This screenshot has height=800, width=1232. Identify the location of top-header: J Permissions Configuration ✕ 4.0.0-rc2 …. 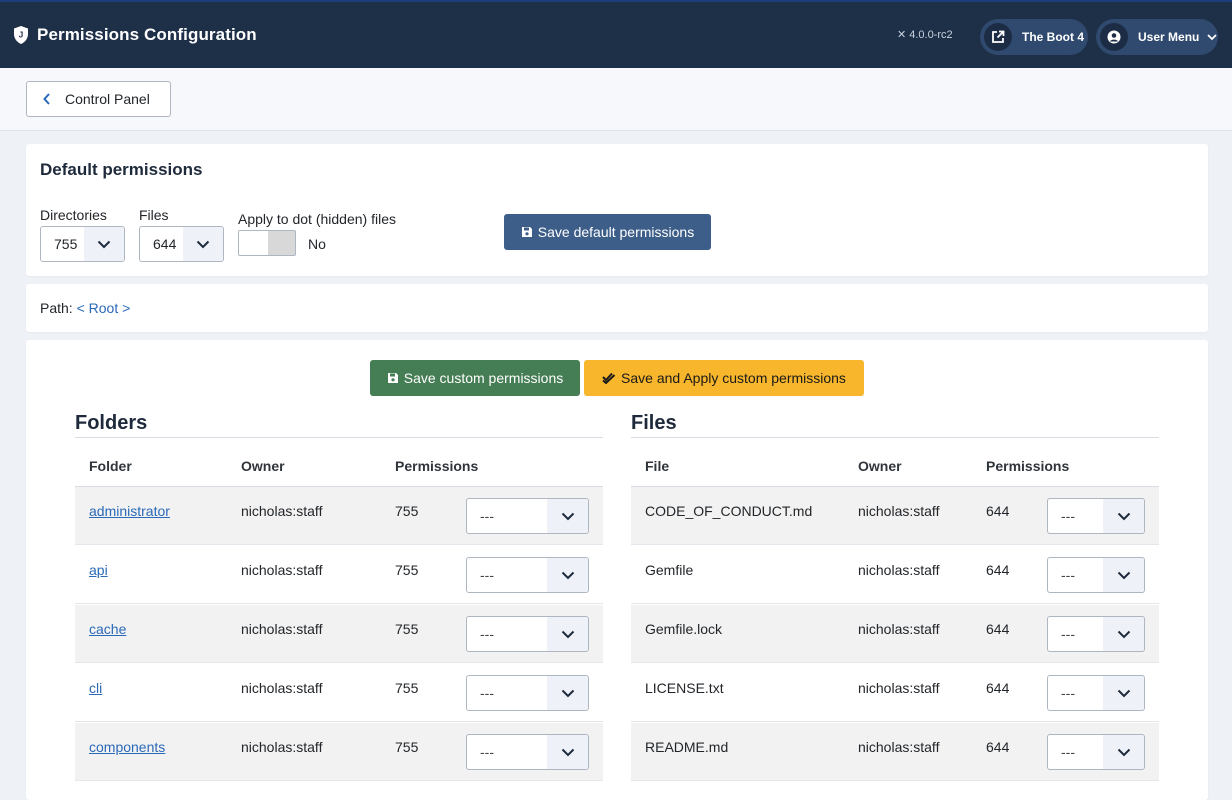
(616, 34).